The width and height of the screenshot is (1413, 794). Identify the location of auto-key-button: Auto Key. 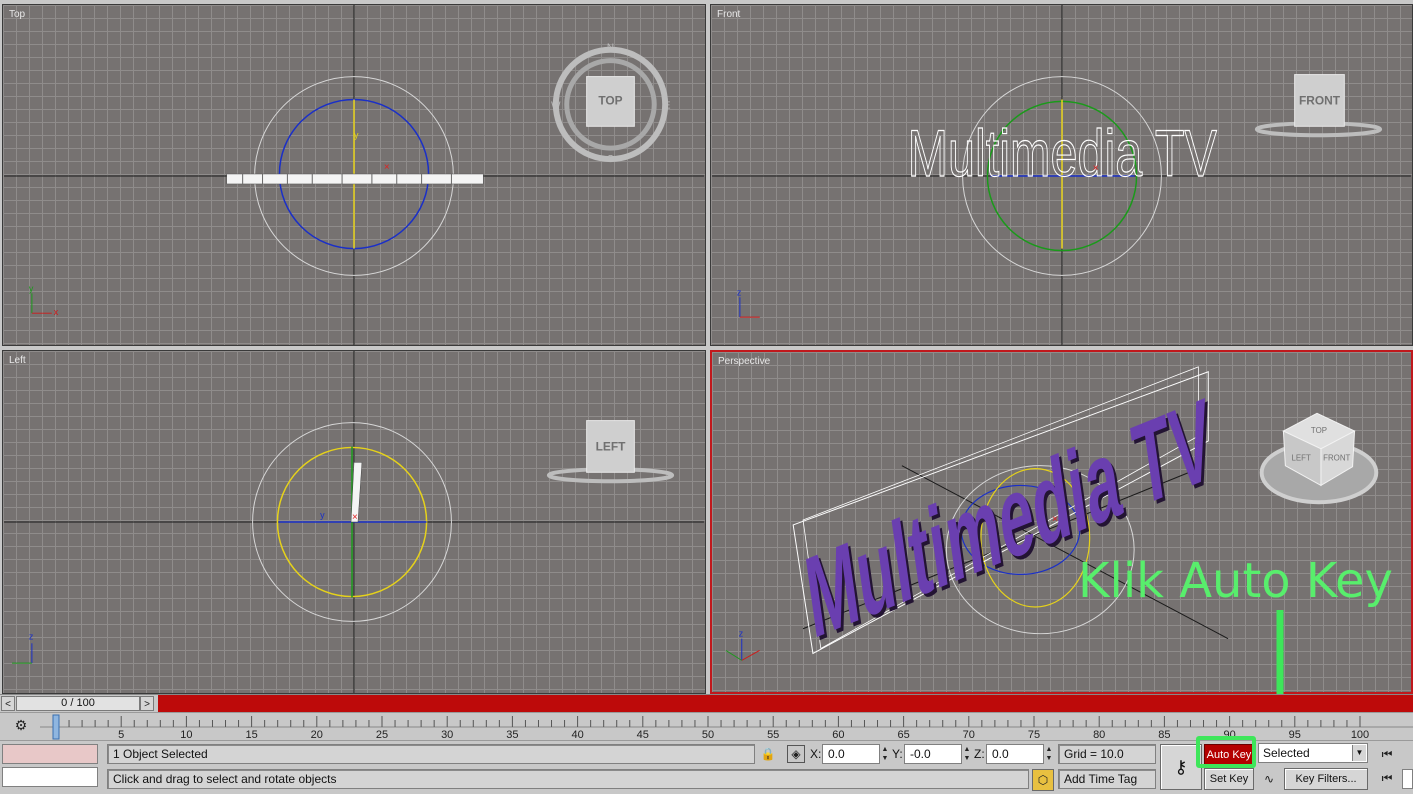
(1229, 755).